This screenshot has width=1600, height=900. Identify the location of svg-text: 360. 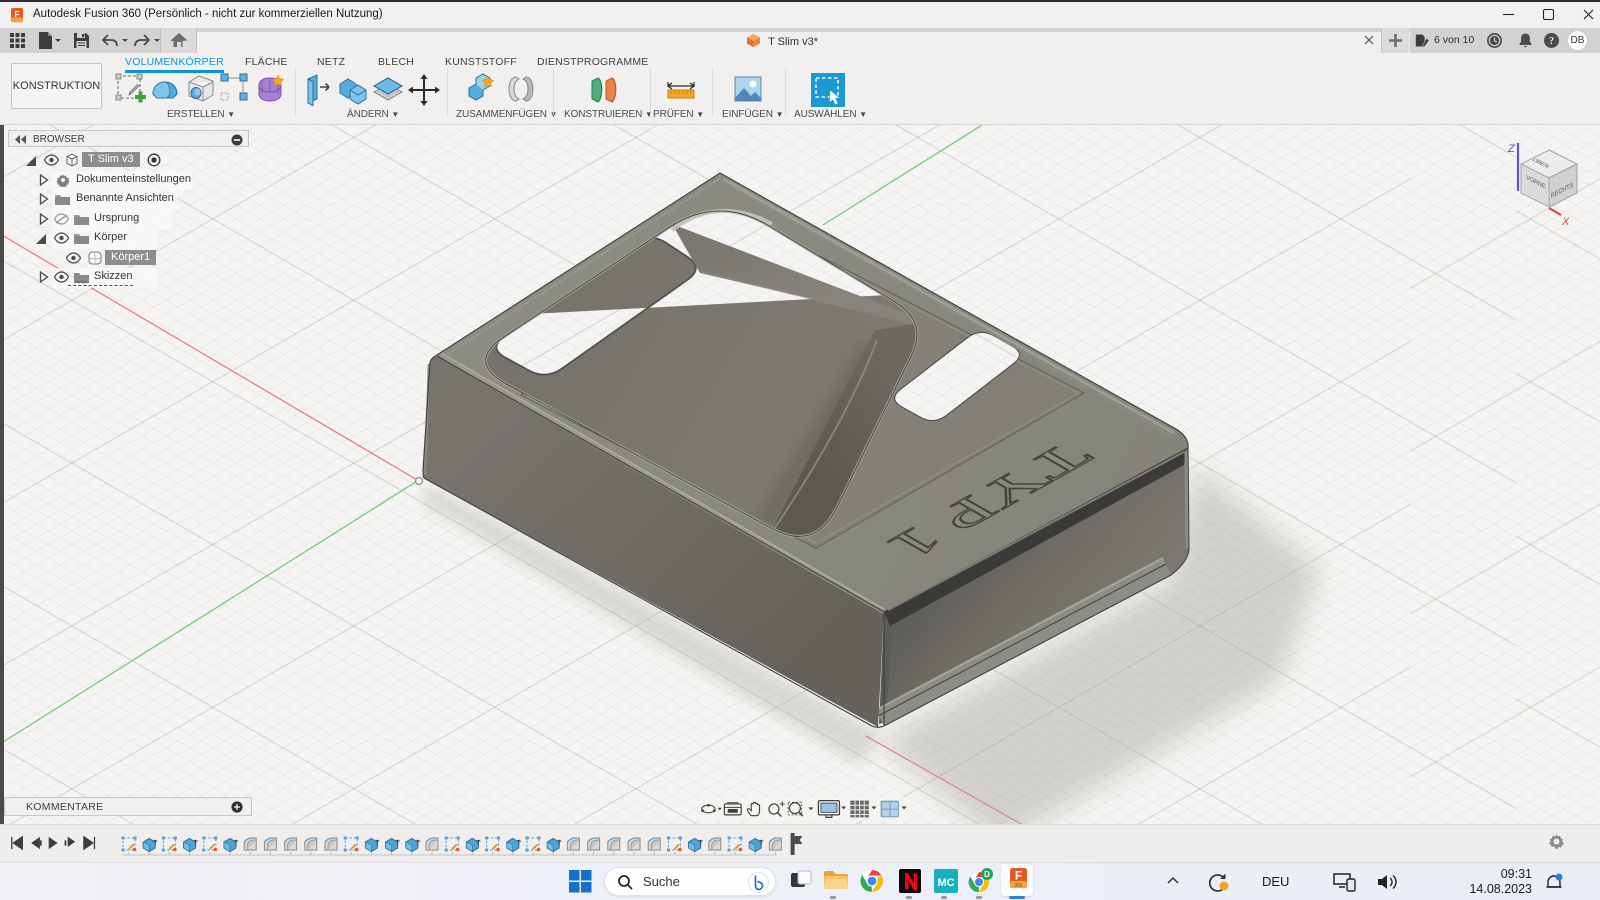
(1019, 885).